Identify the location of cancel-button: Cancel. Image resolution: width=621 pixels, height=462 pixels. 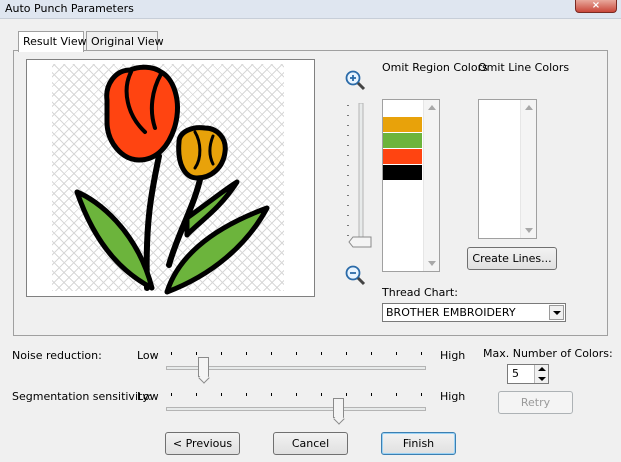
(310, 443).